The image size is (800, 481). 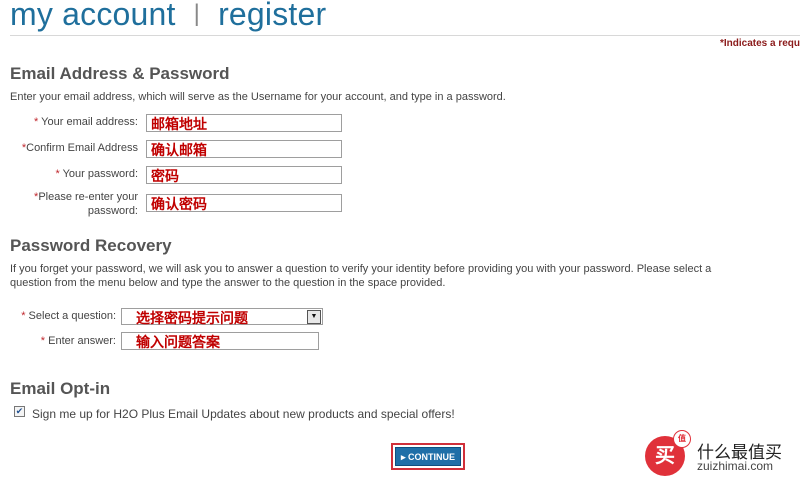 I want to click on register-title: register, so click(x=272, y=16).